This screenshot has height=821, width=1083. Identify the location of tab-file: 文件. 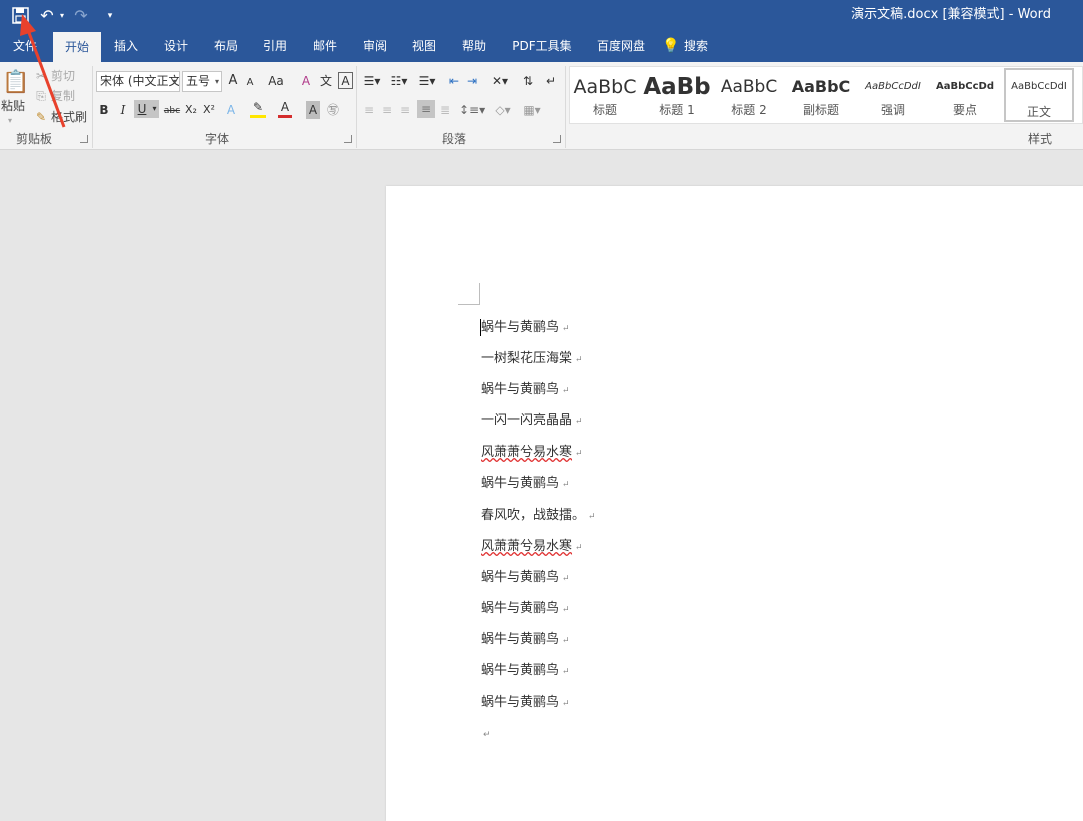
(25, 46).